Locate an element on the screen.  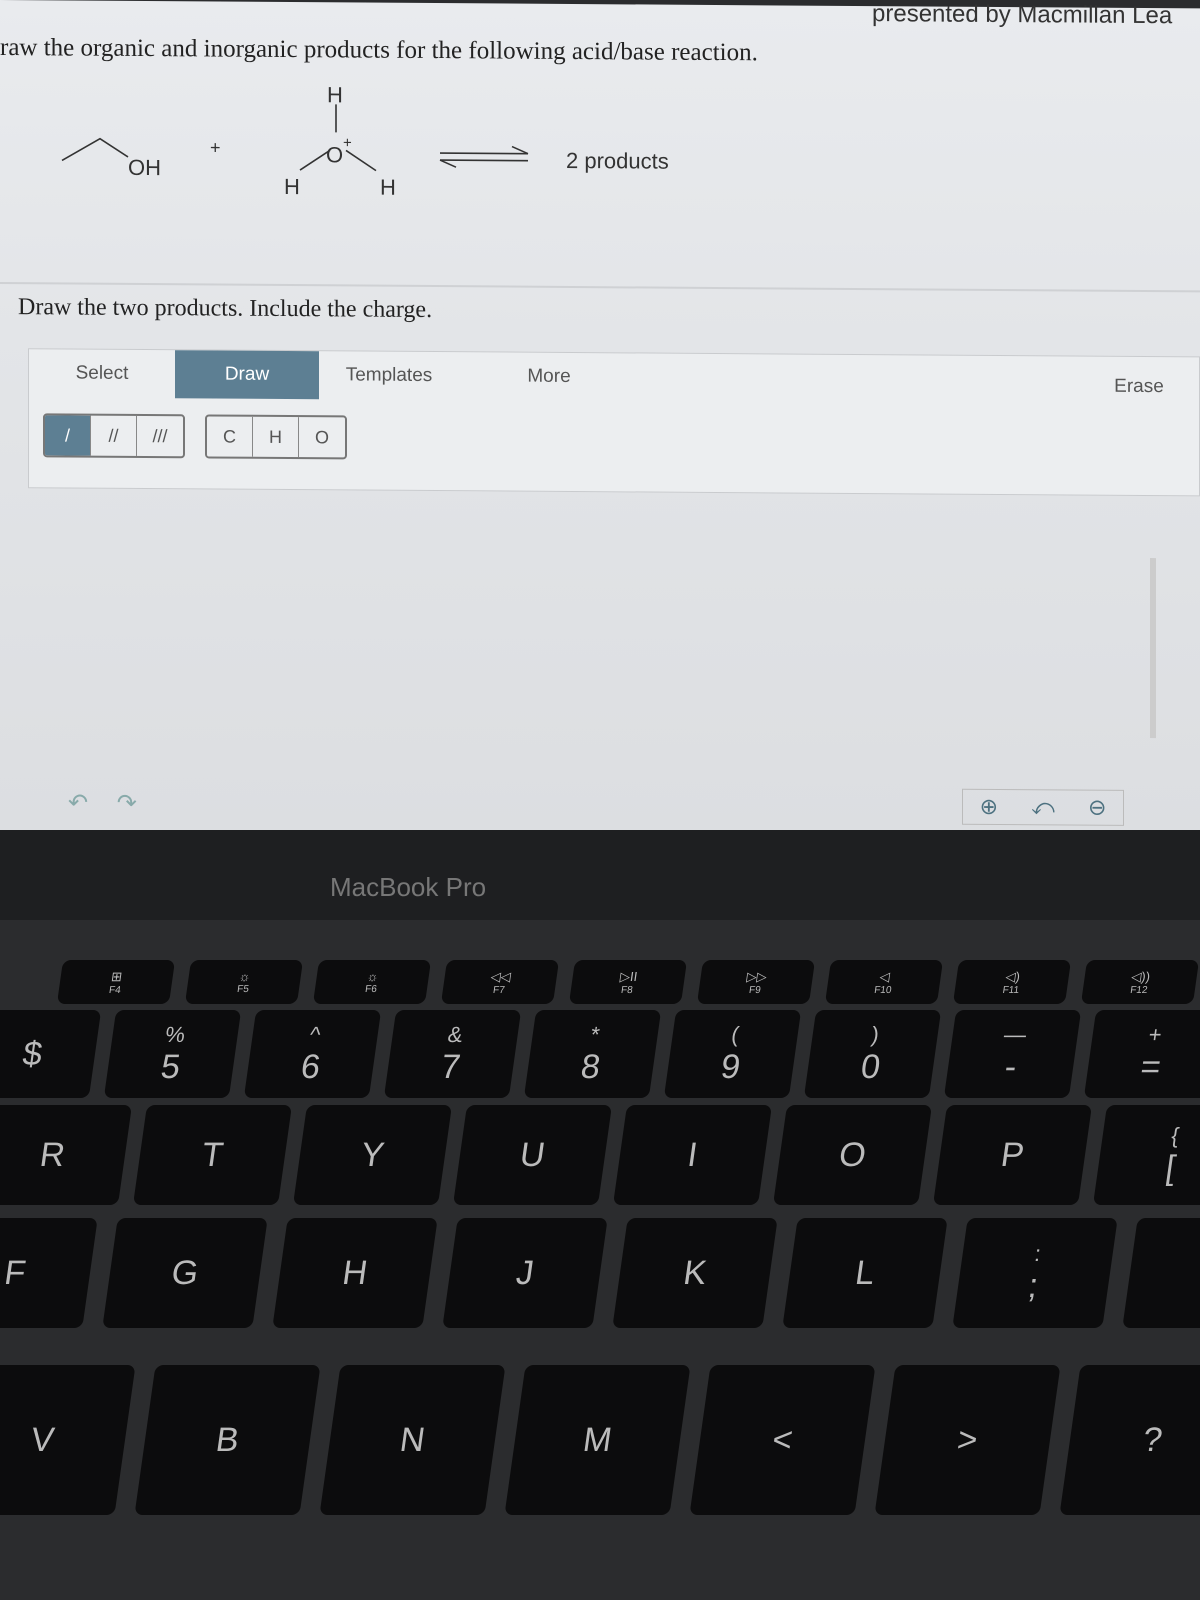
hydronium-h-top: H is located at coordinates (335, 95).